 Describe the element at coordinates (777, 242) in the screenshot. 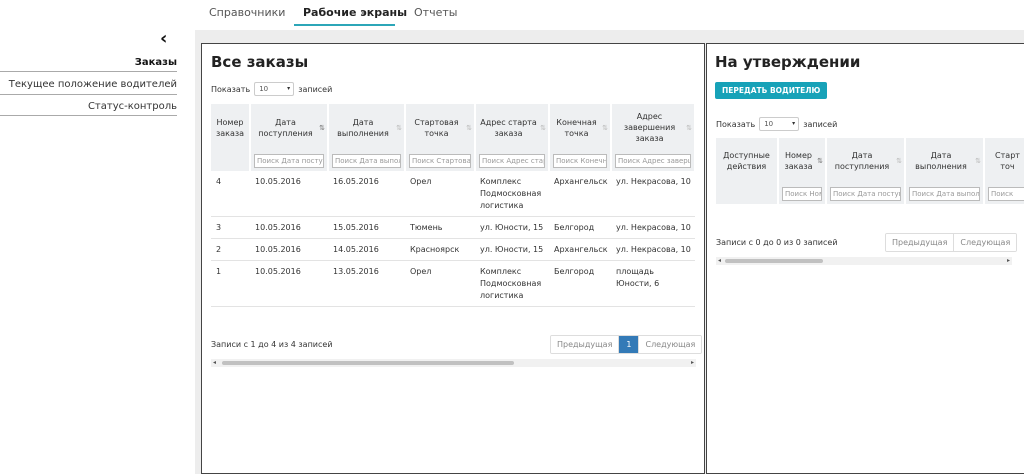

I see `approval-records-info: Записи с 0 до 0 из 0 записей` at that location.